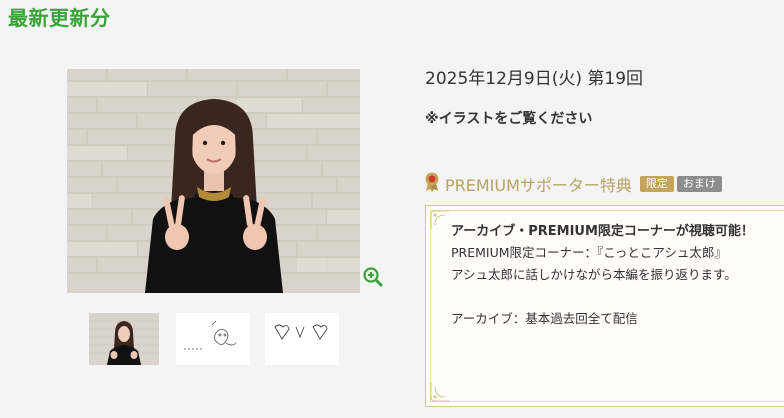  What do you see at coordinates (124, 339) in the screenshot?
I see `thumbnail-portrait` at bounding box center [124, 339].